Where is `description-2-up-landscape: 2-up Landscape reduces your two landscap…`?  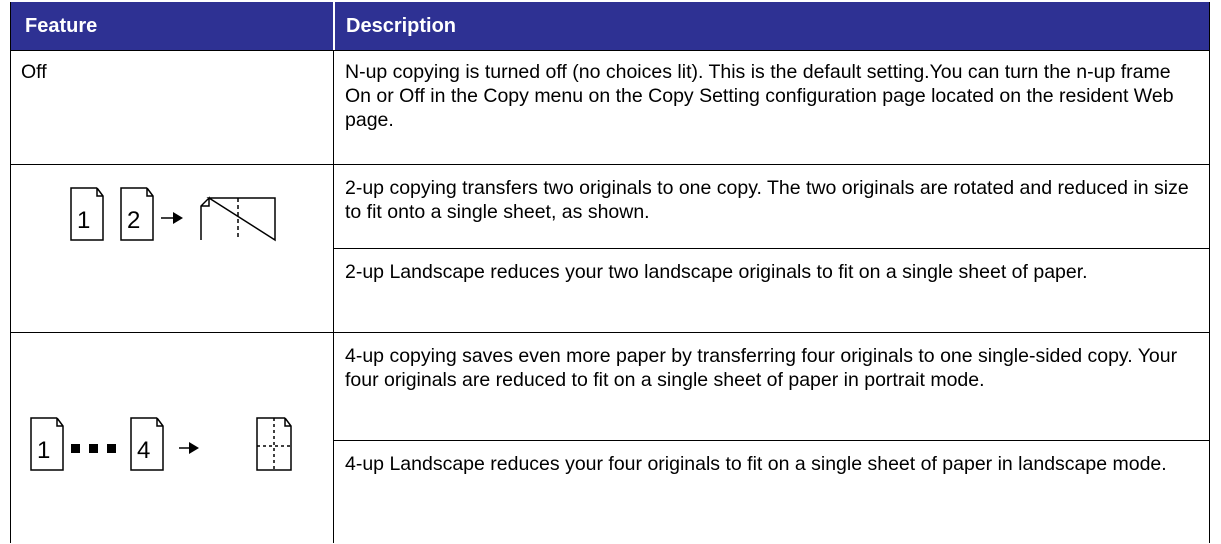
description-2-up-landscape: 2-up Landscape reduces your two landscap… is located at coordinates (716, 272).